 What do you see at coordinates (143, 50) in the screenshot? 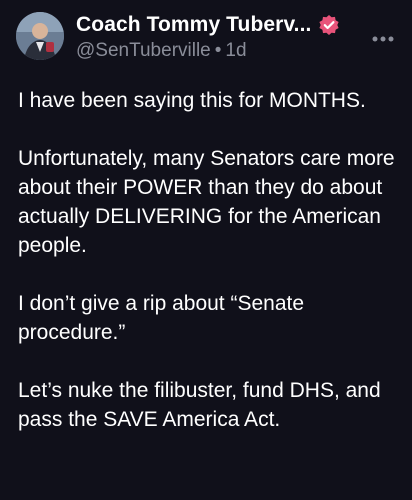
I see `handle: @SenTuberville` at bounding box center [143, 50].